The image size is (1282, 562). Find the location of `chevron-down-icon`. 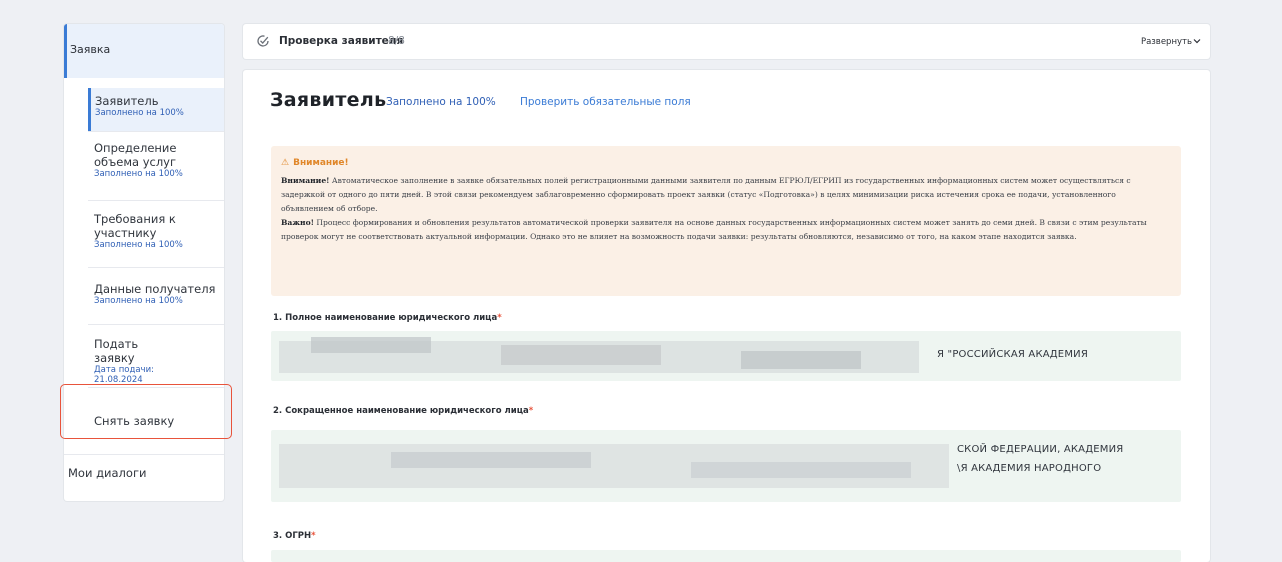

chevron-down-icon is located at coordinates (1197, 41).